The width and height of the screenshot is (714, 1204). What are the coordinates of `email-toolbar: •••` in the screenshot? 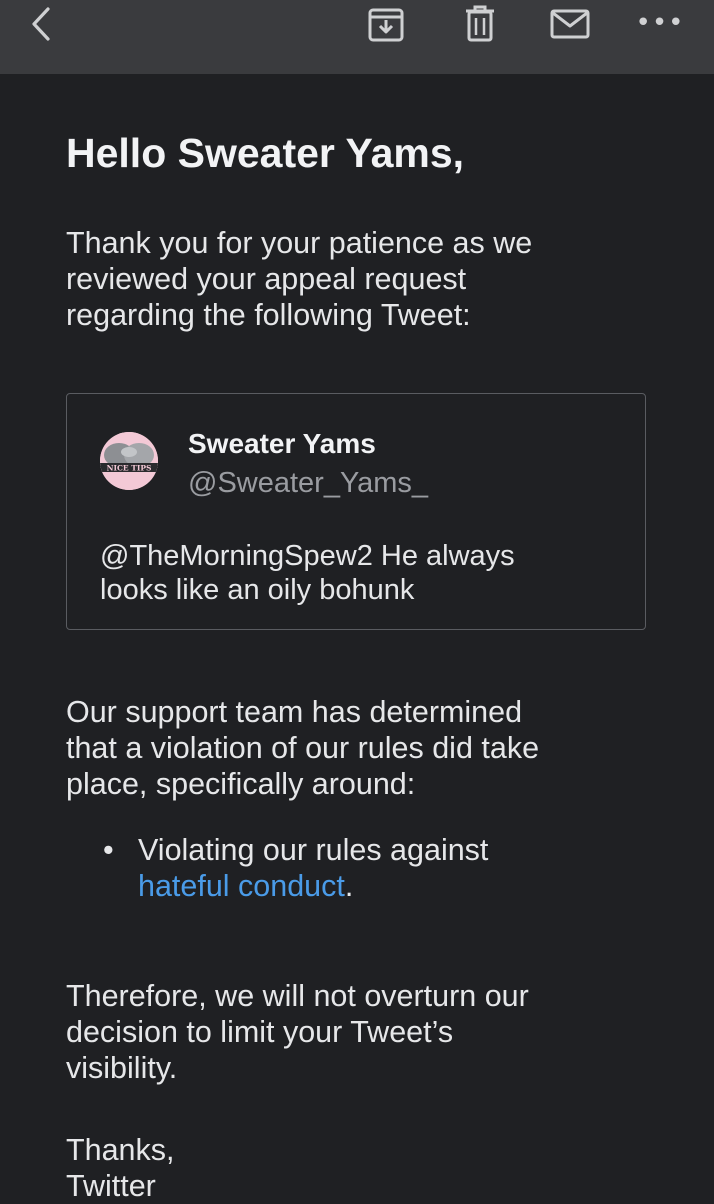 It's located at (357, 37).